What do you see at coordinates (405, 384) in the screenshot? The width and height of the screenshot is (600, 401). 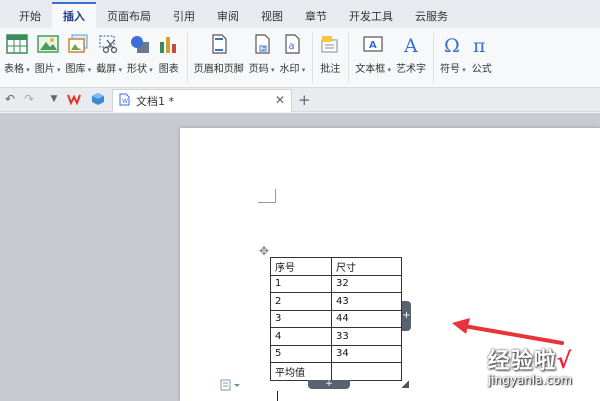 I see `table-resize-handle` at bounding box center [405, 384].